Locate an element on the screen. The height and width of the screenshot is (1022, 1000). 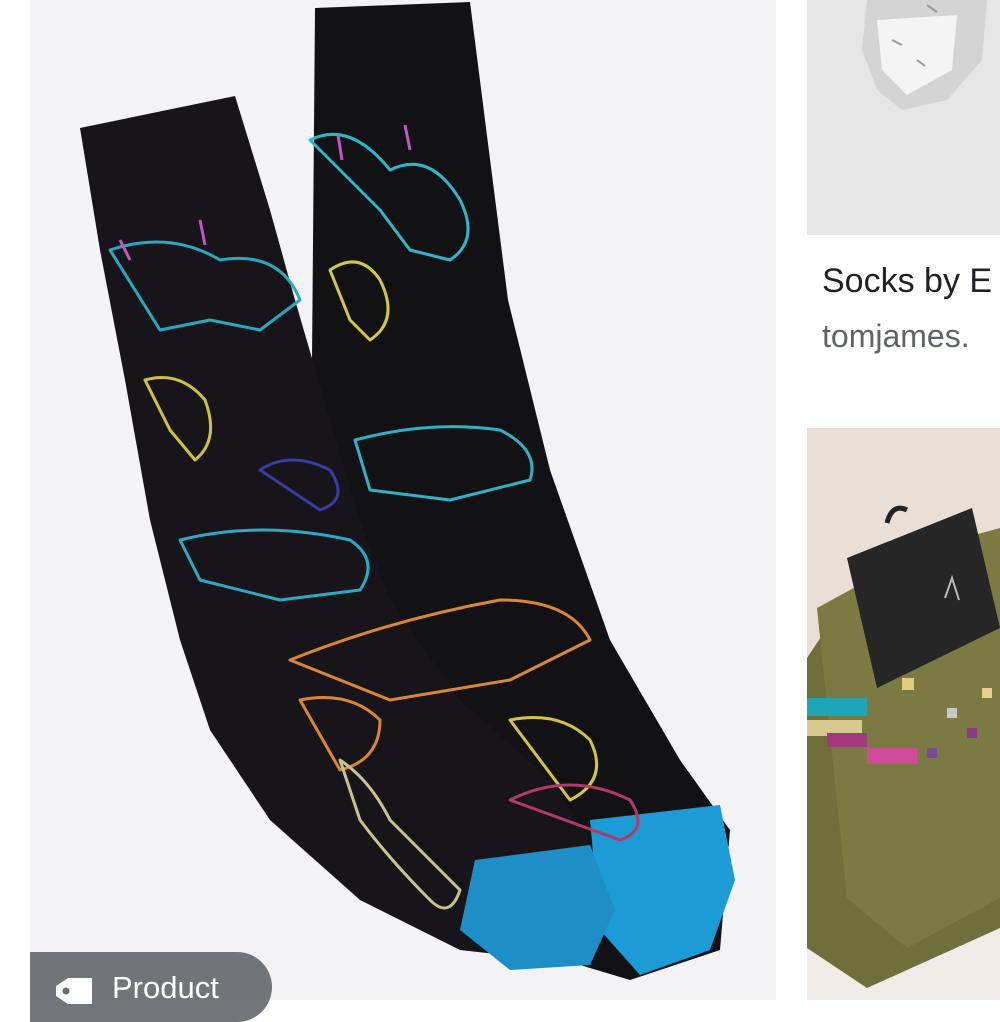
product-badge-label: Product is located at coordinates (165, 987).